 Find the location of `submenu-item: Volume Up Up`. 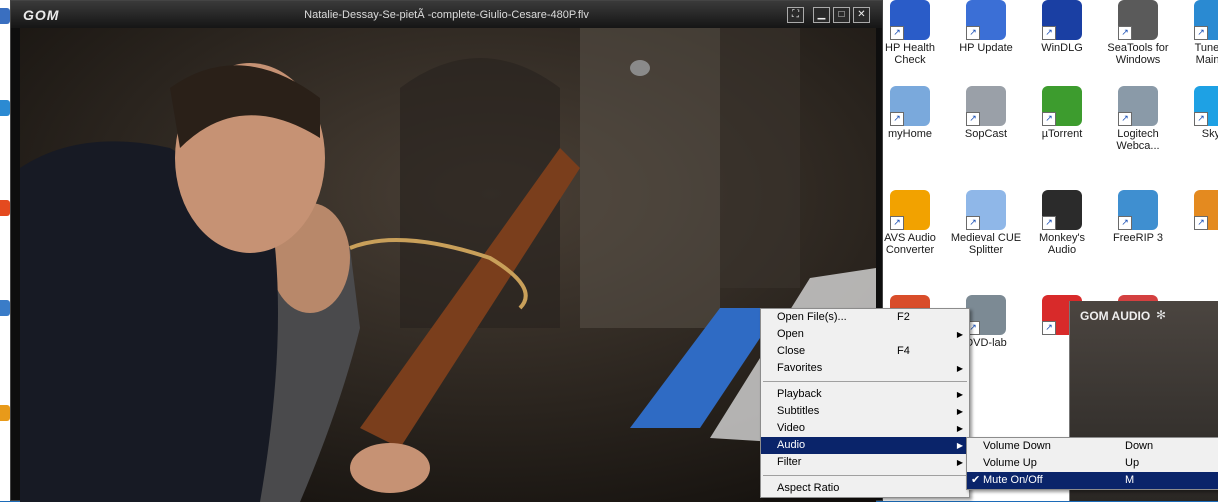

submenu-item: Volume Up Up is located at coordinates (1092, 463).